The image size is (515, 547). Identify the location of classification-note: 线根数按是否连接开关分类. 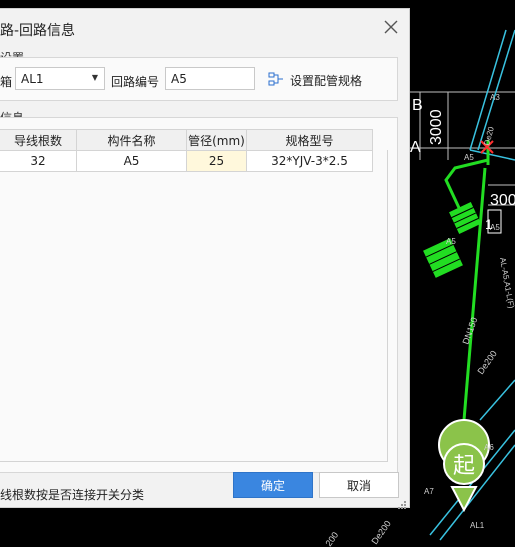
(72, 495).